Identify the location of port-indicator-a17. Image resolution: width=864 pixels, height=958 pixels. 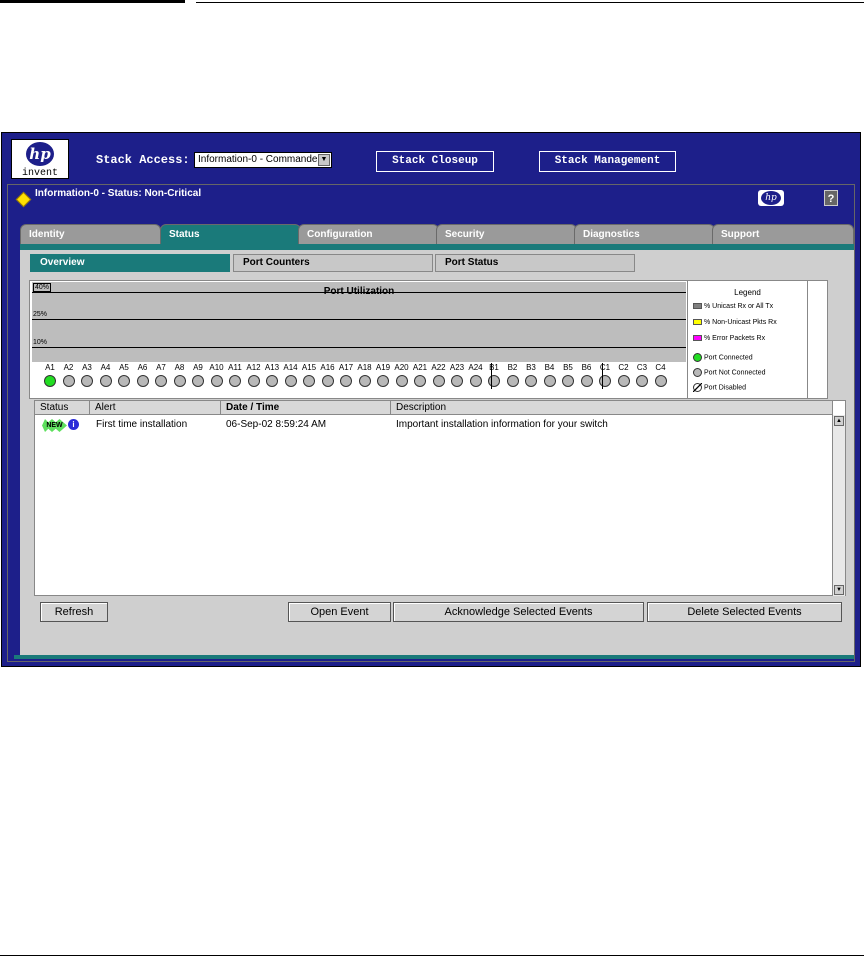
(346, 381).